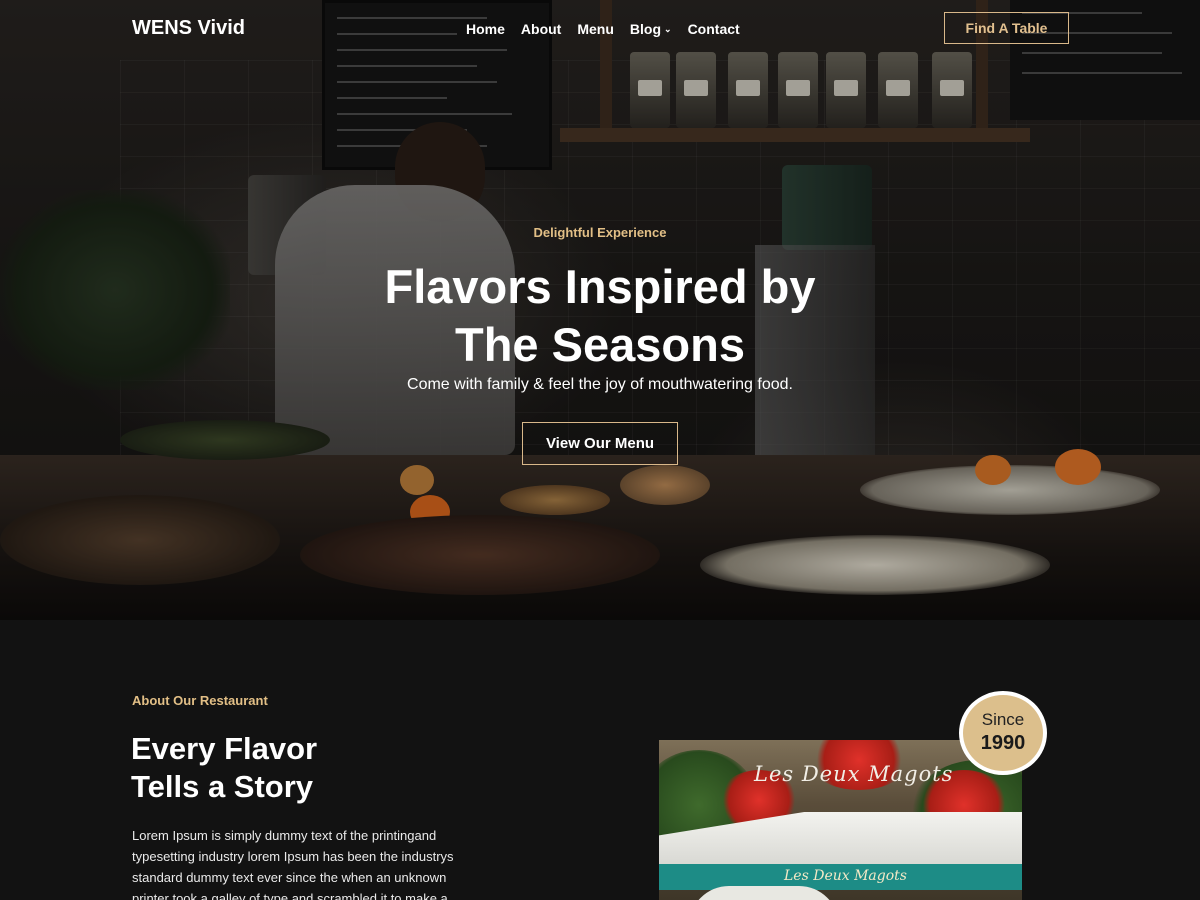 Image resolution: width=1200 pixels, height=900 pixels. I want to click on badge-year: 1990, so click(1003, 743).